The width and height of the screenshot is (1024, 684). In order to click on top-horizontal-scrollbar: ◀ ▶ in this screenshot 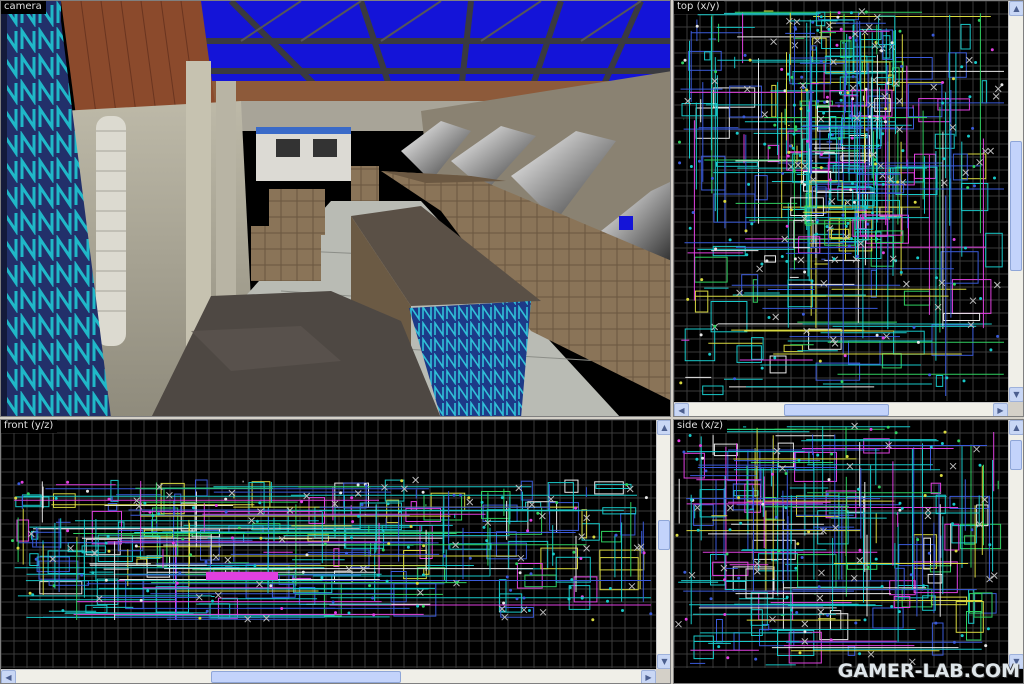, I will do `click(841, 409)`.